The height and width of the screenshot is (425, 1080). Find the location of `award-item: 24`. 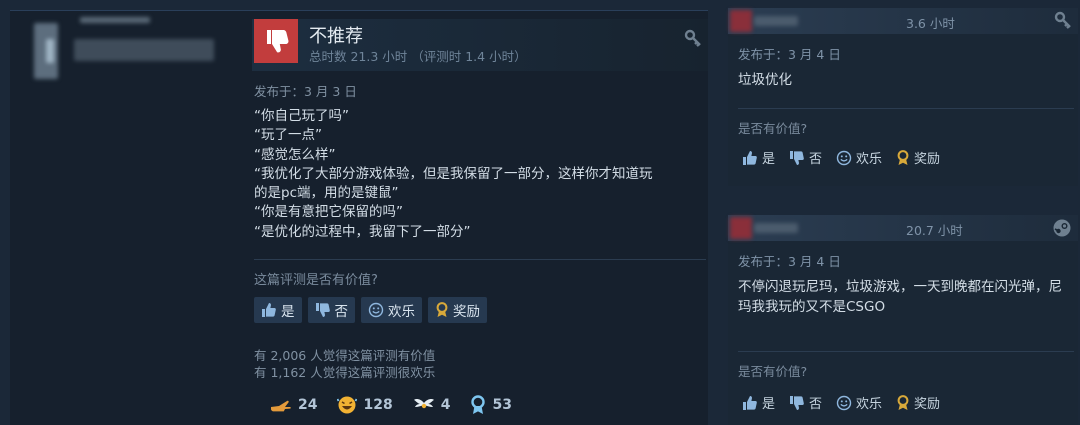

award-item: 24 is located at coordinates (290, 405).